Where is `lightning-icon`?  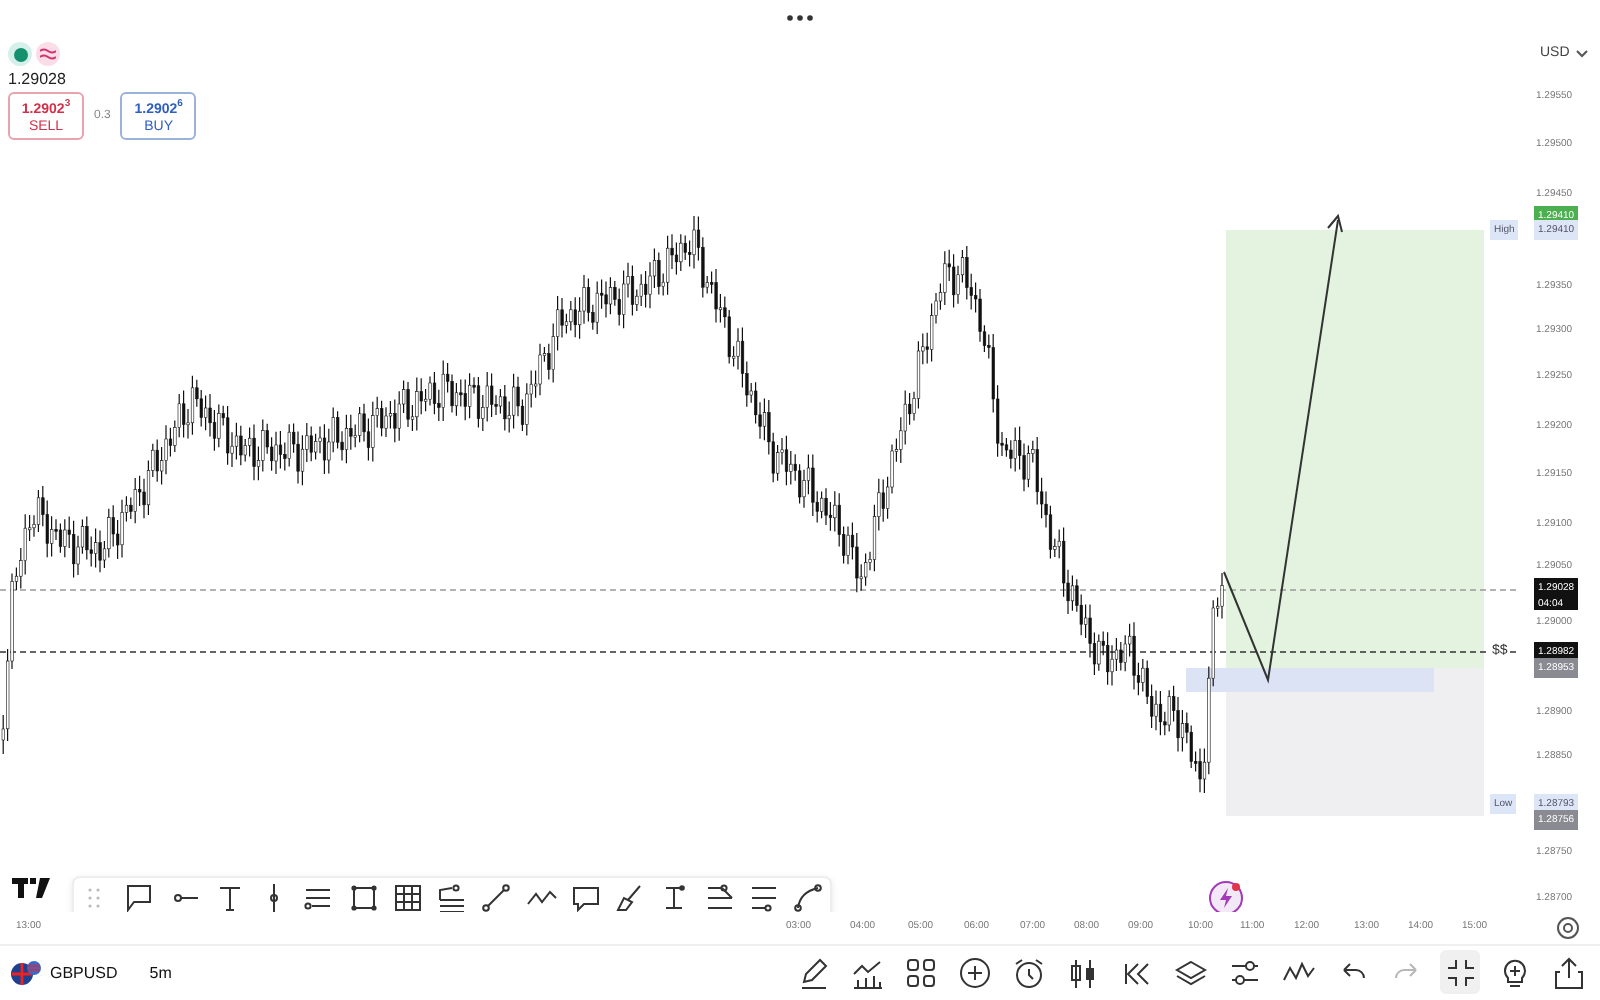
lightning-icon is located at coordinates (1226, 896).